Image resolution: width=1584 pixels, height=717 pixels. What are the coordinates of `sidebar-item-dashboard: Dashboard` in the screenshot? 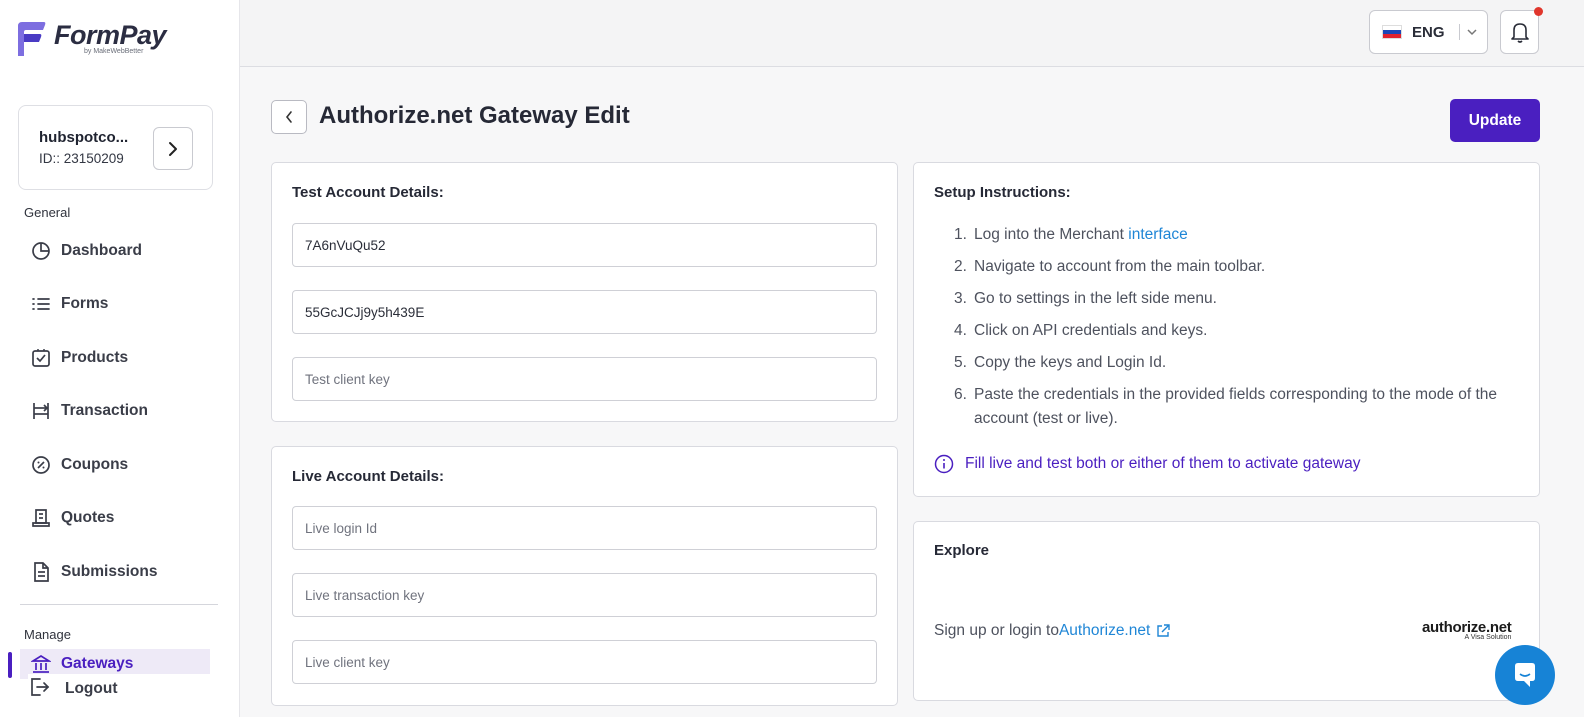 It's located at (115, 251).